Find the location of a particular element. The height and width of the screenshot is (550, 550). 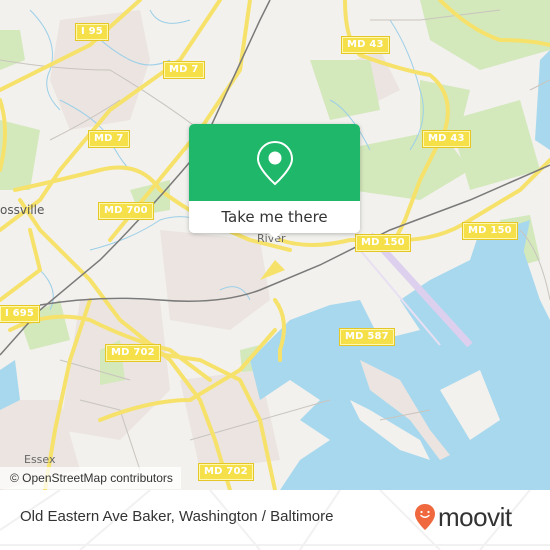

moovit-logo: moovit is located at coordinates (463, 517).